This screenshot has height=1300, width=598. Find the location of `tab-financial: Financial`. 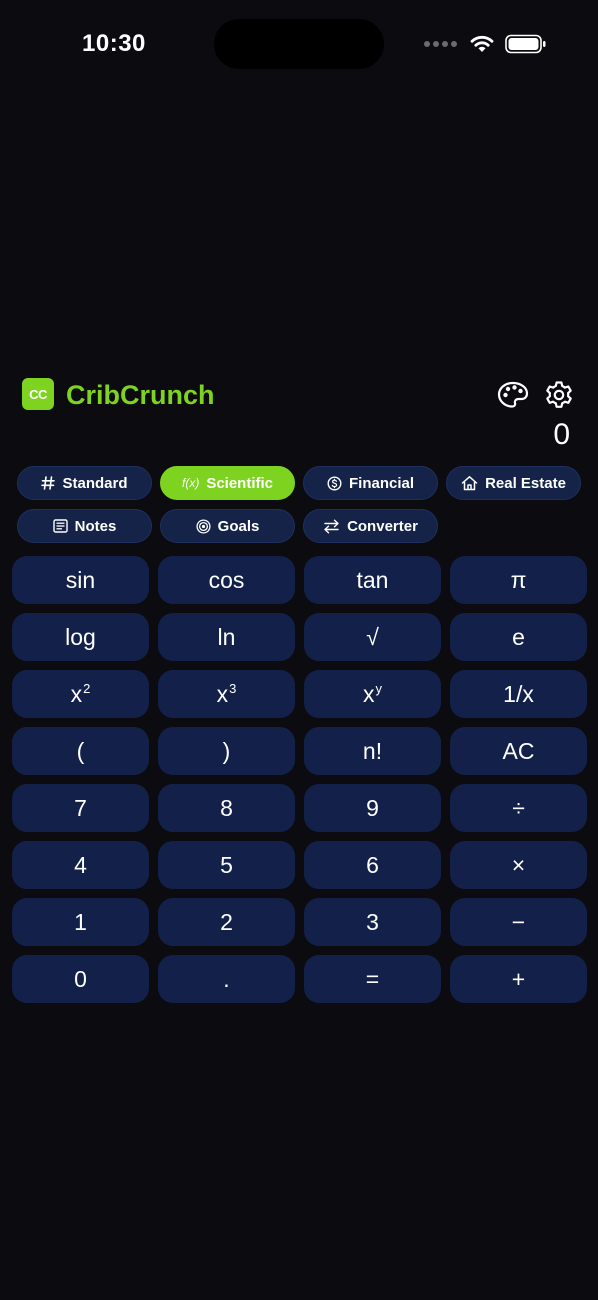

tab-financial: Financial is located at coordinates (370, 483).